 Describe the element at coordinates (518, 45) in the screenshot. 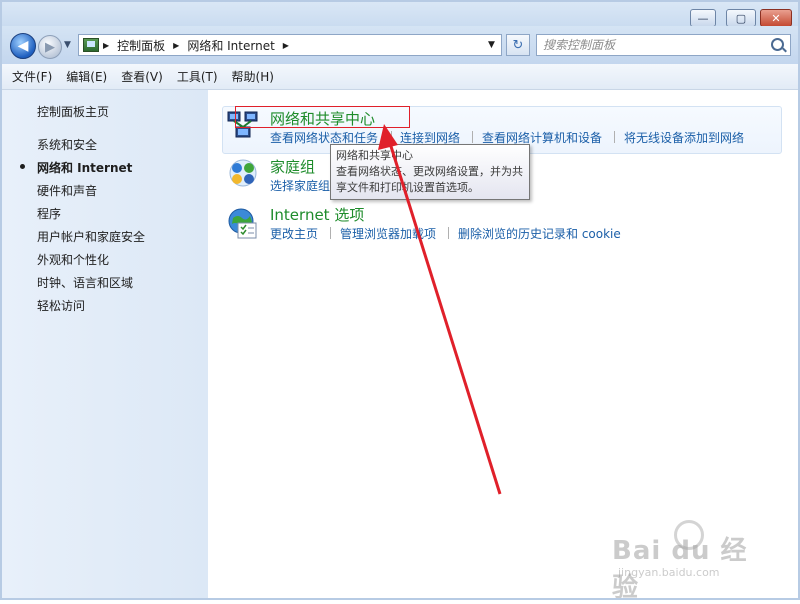

I see `refresh-button: ↻` at that location.